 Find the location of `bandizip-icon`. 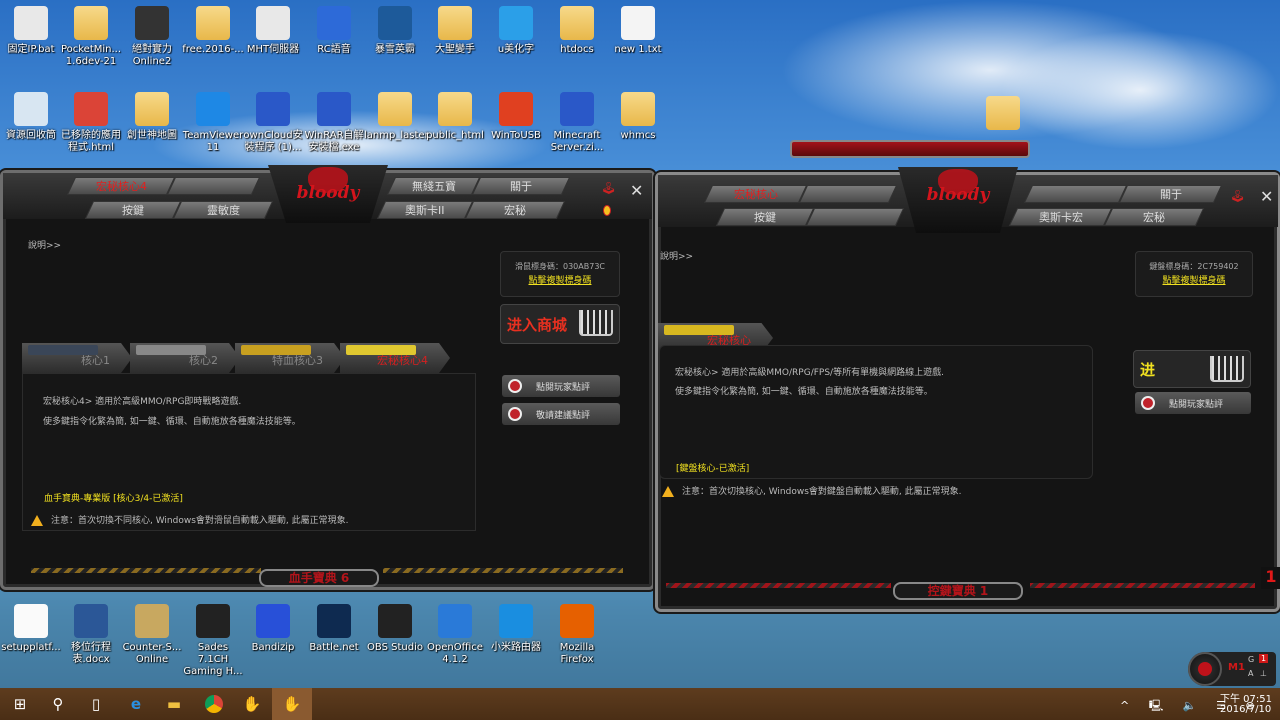

bandizip-icon is located at coordinates (273, 621).